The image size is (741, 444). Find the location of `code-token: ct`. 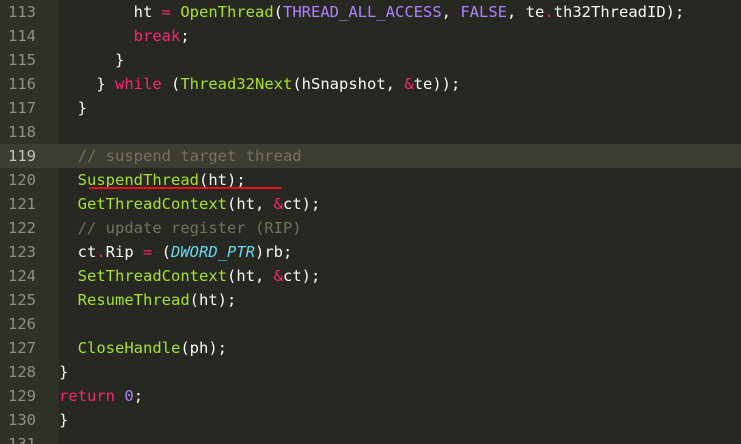

code-token: ct is located at coordinates (78, 252).